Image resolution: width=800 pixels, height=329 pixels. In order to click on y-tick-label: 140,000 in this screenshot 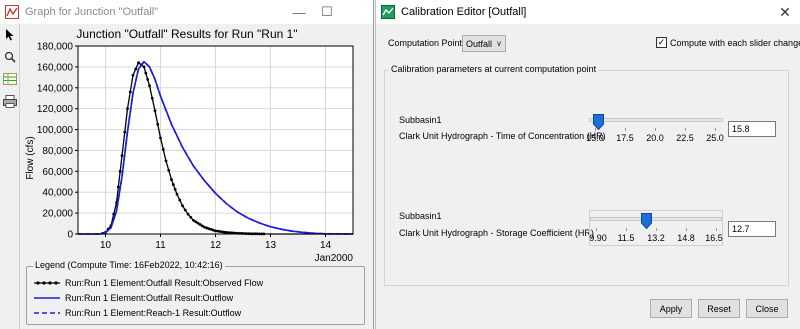, I will do `click(55, 88)`.